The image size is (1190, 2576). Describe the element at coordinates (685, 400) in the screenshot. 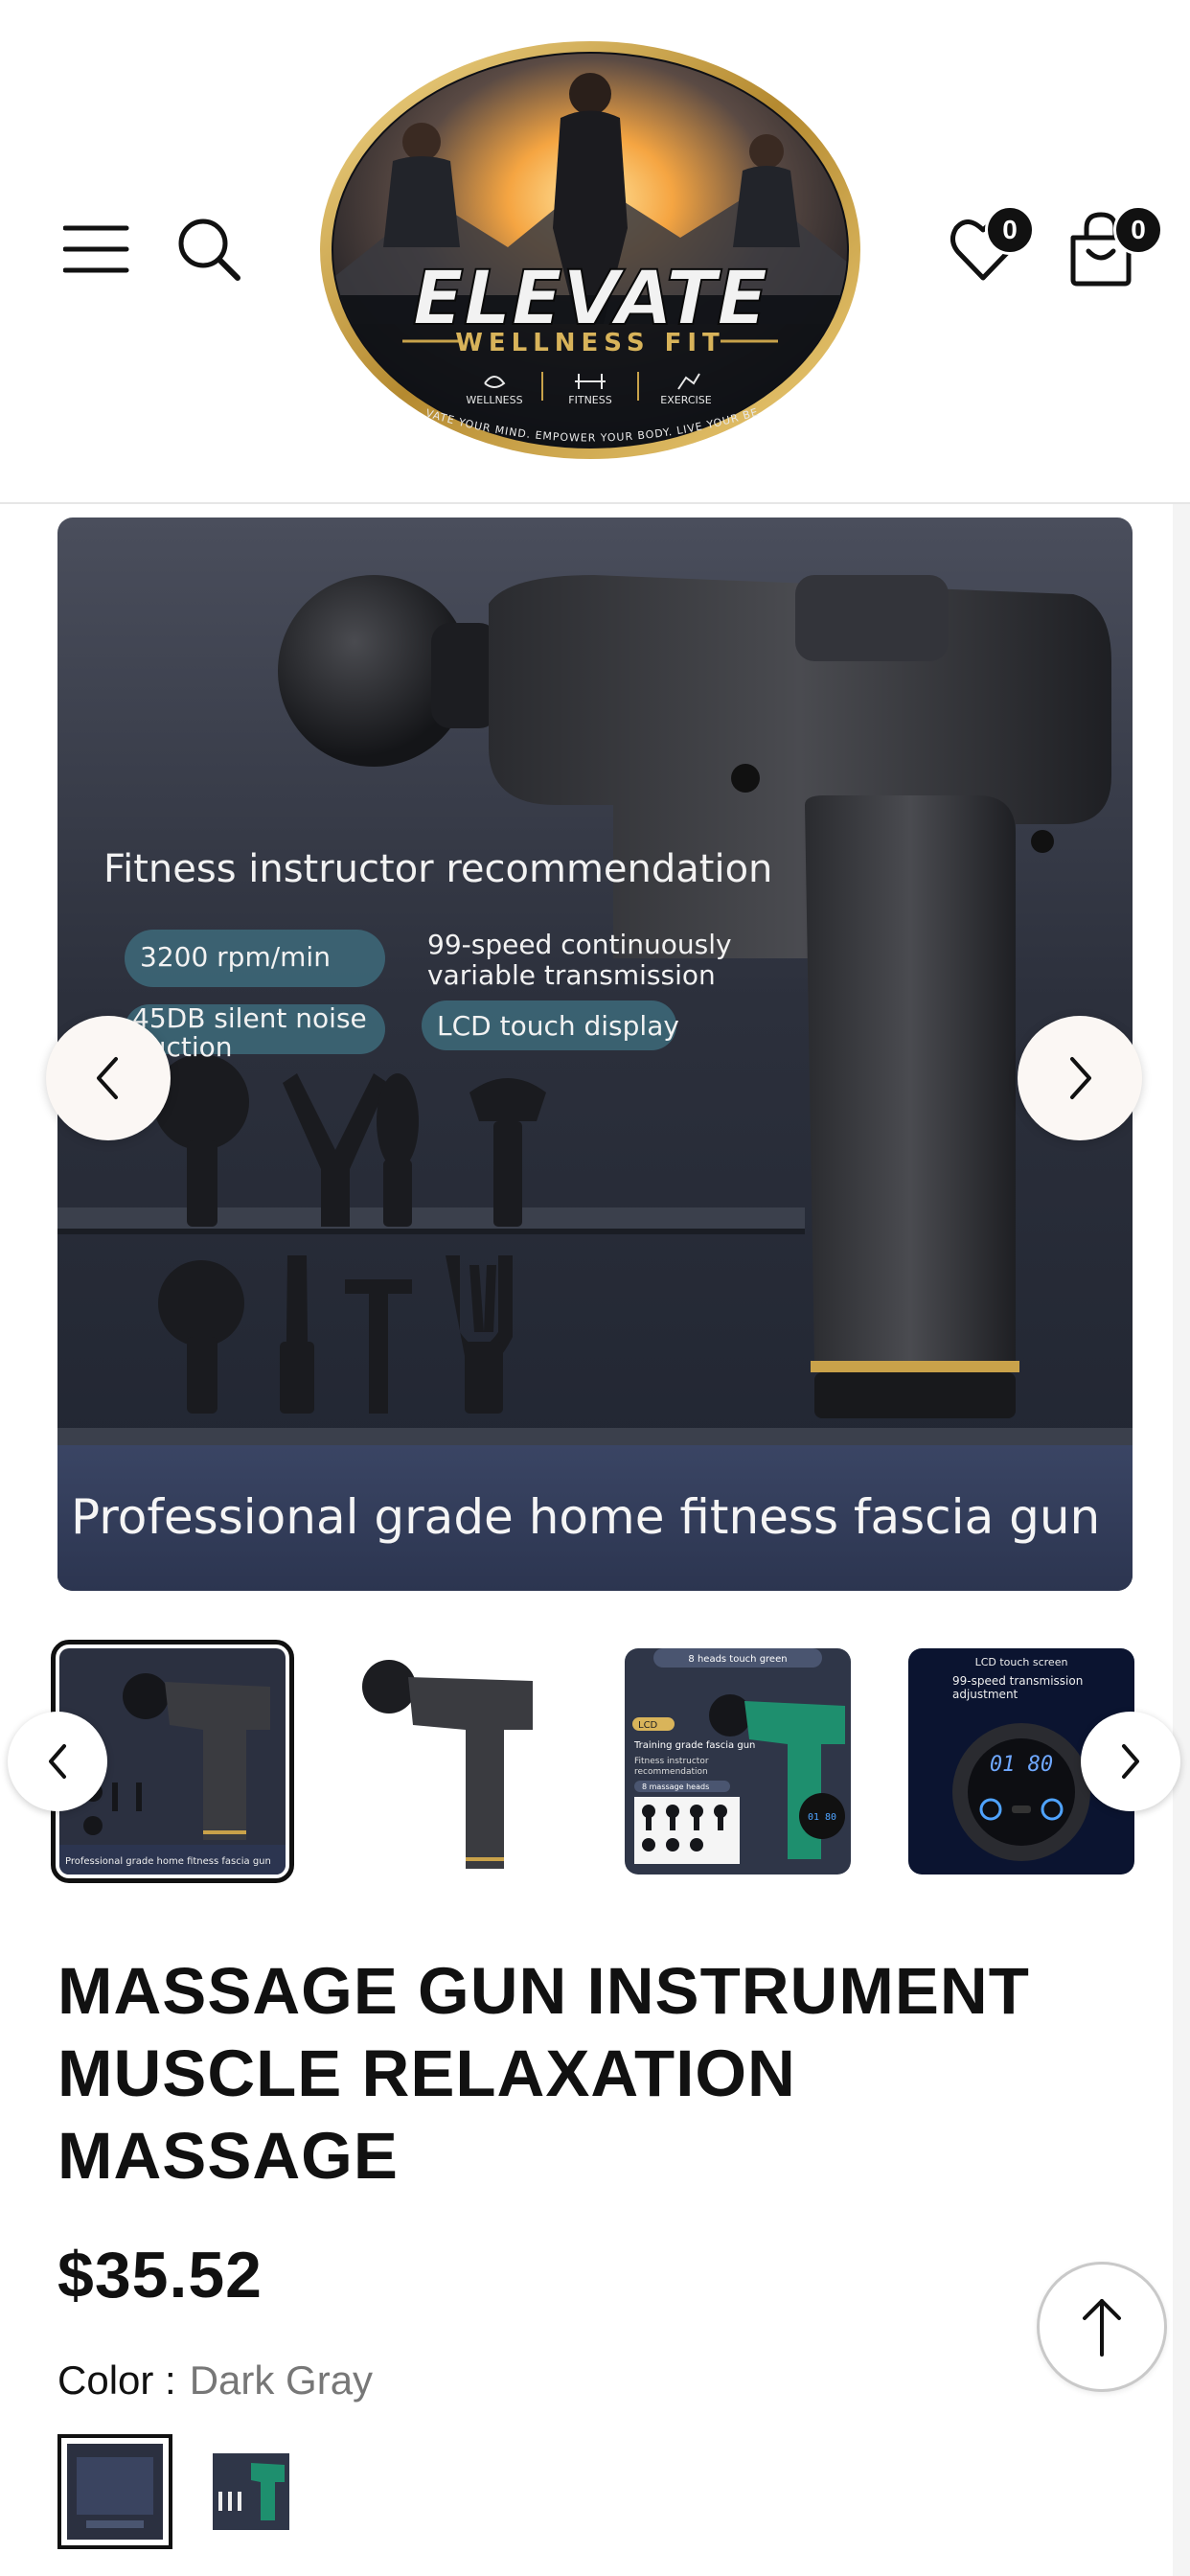

I see `logo-tag-exercise: EXERCISE` at that location.